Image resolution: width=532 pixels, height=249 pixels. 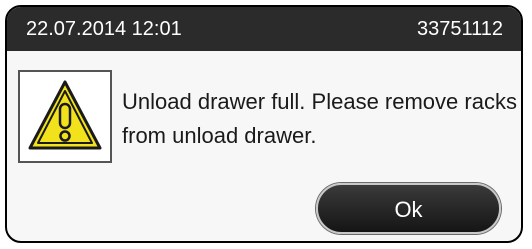 I want to click on ok-button: Ok, so click(x=408, y=208).